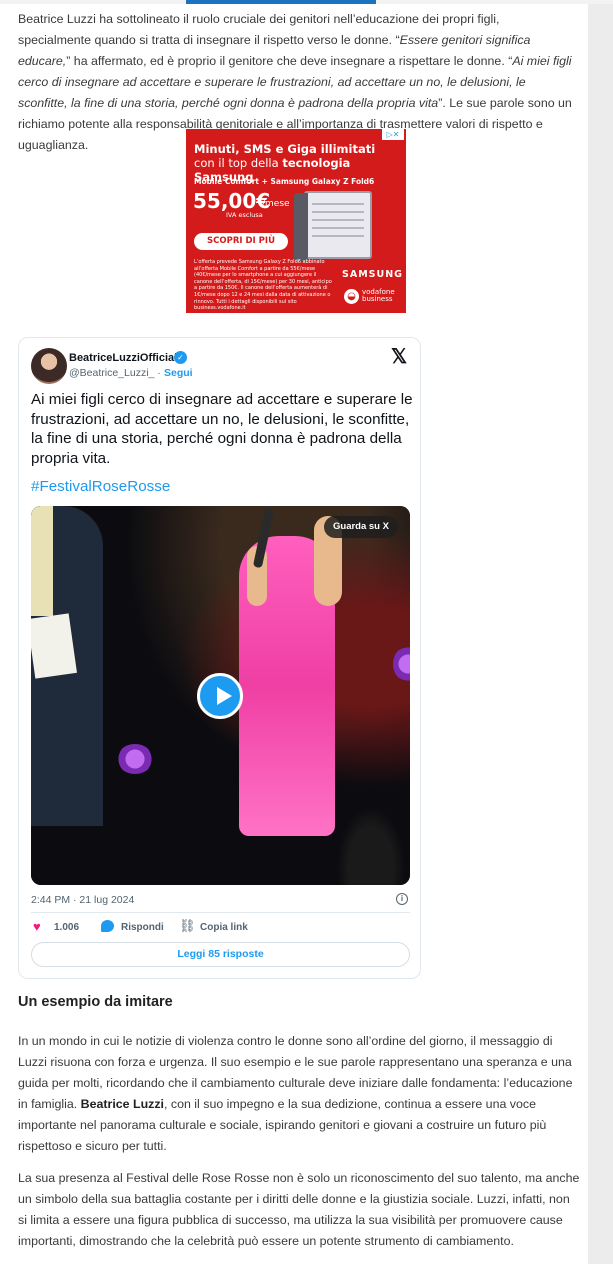 This screenshot has height=1264, width=613. What do you see at coordinates (284, 181) in the screenshot?
I see `ad-subtitle: Mobile Comfort + Samsung Galaxy Z Fold6` at bounding box center [284, 181].